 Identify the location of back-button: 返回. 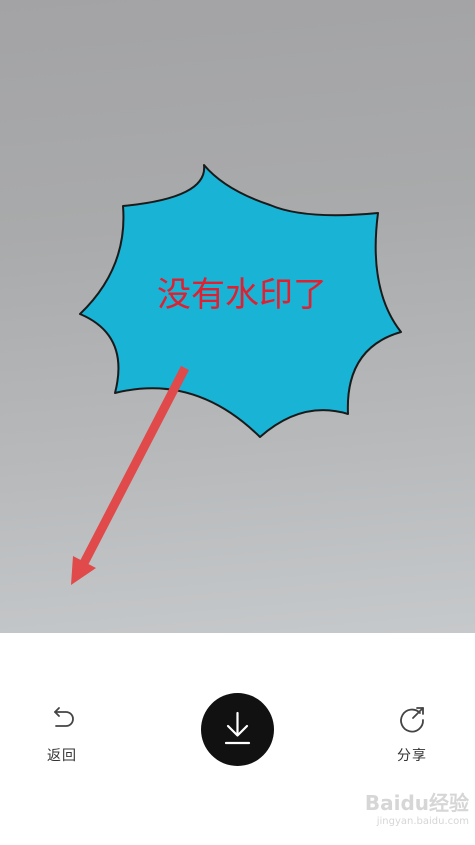
(62, 734).